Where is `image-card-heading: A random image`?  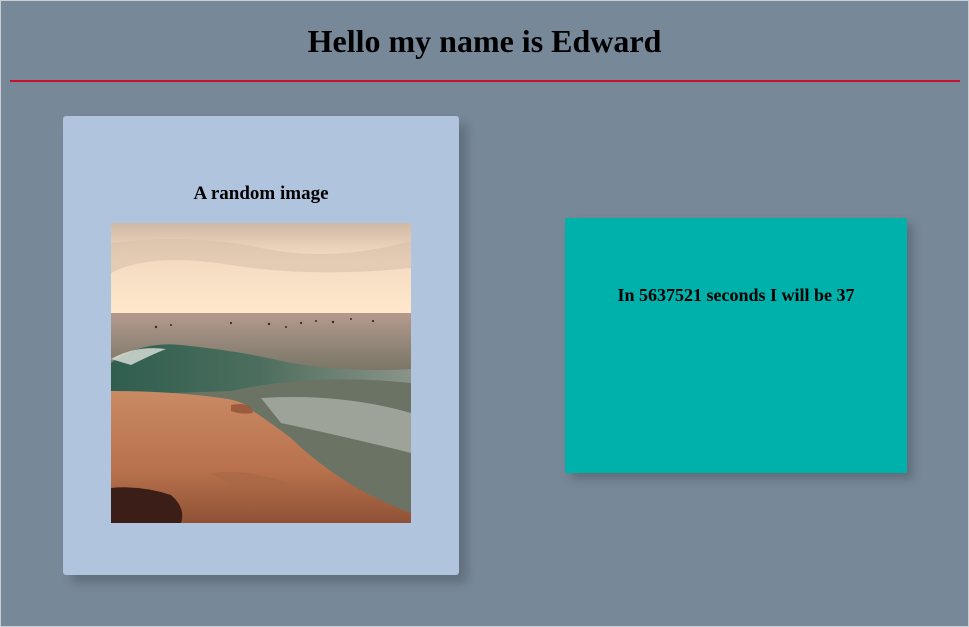 image-card-heading: A random image is located at coordinates (261, 193).